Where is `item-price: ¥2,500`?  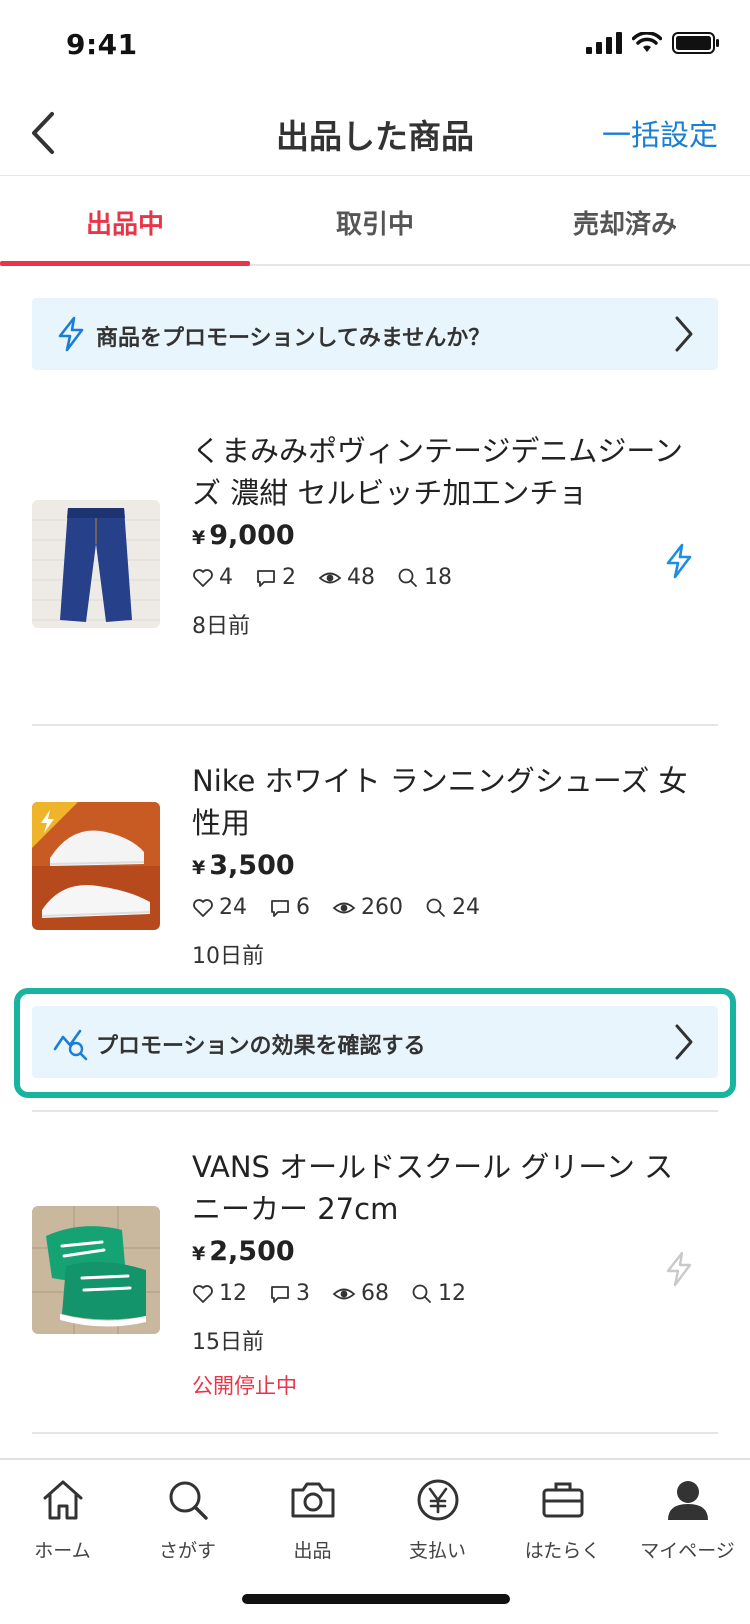
item-price: ¥2,500 is located at coordinates (447, 1251).